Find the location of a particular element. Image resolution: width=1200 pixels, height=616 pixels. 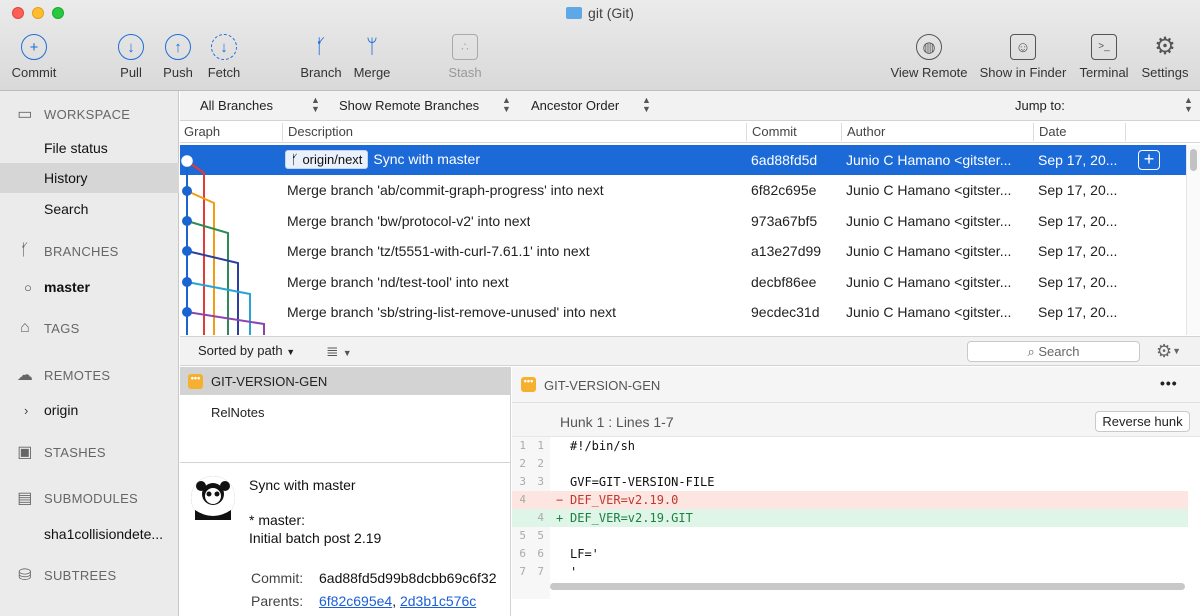

old-line-number: 7 is located at coordinates (522, 571).